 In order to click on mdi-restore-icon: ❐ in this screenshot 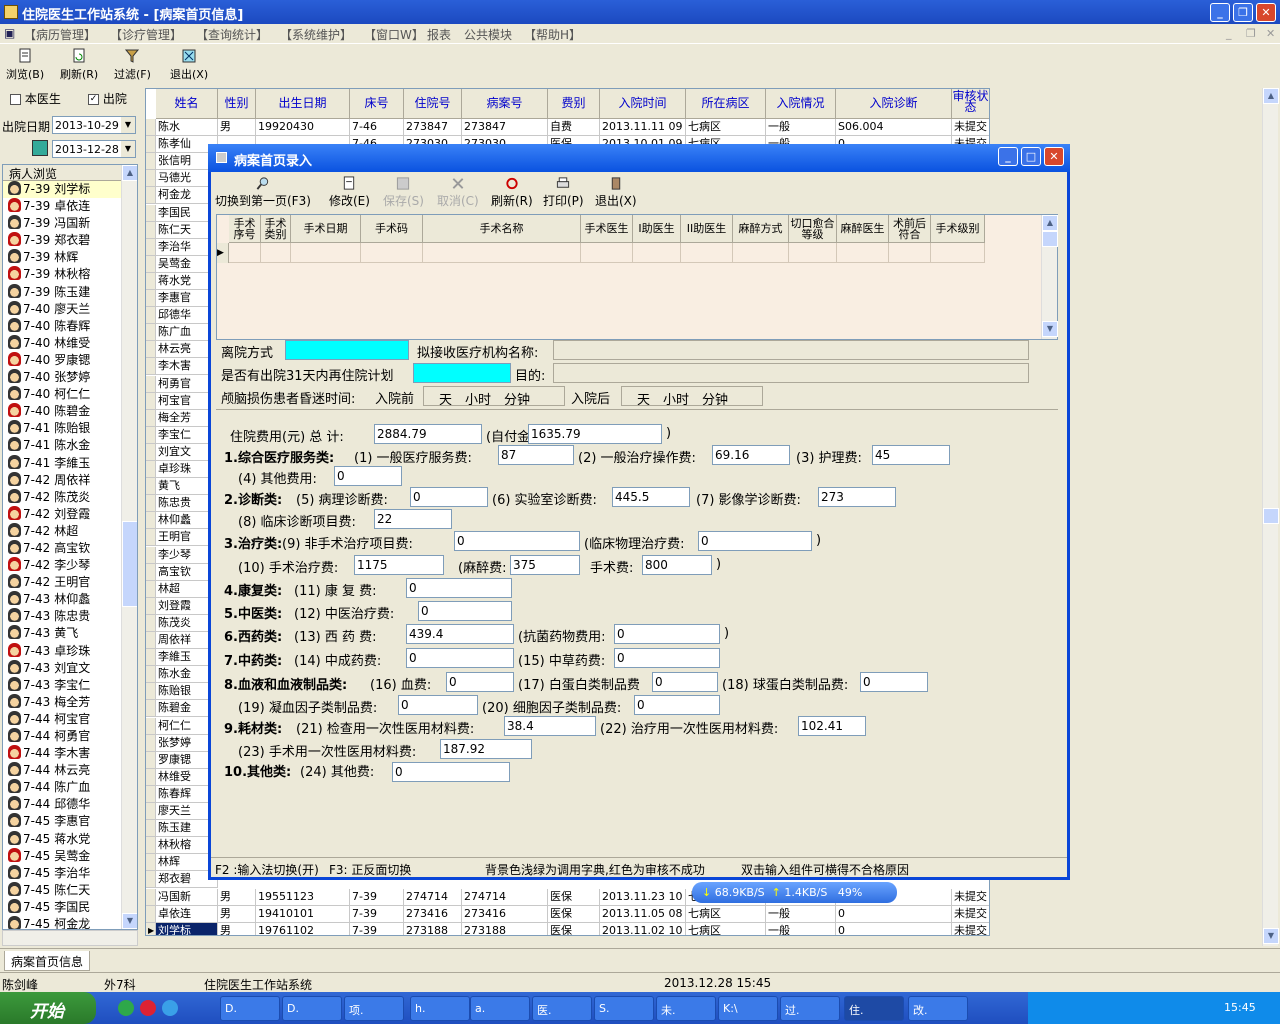, I will do `click(1251, 33)`.